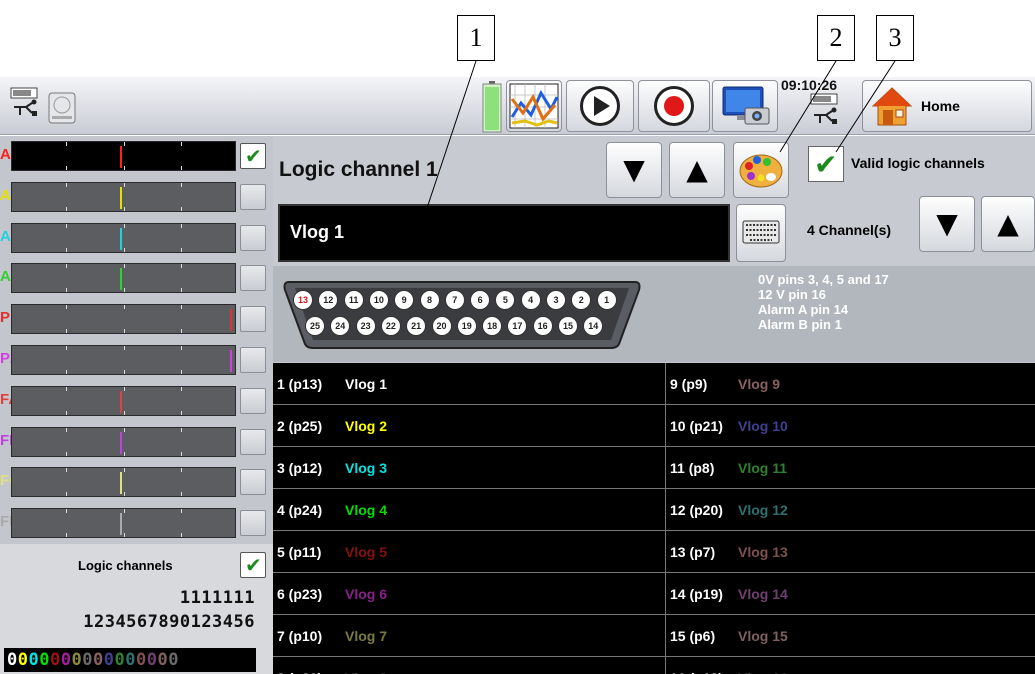 The image size is (1035, 674). What do you see at coordinates (353, 300) in the screenshot?
I see `connector-pin: 11` at bounding box center [353, 300].